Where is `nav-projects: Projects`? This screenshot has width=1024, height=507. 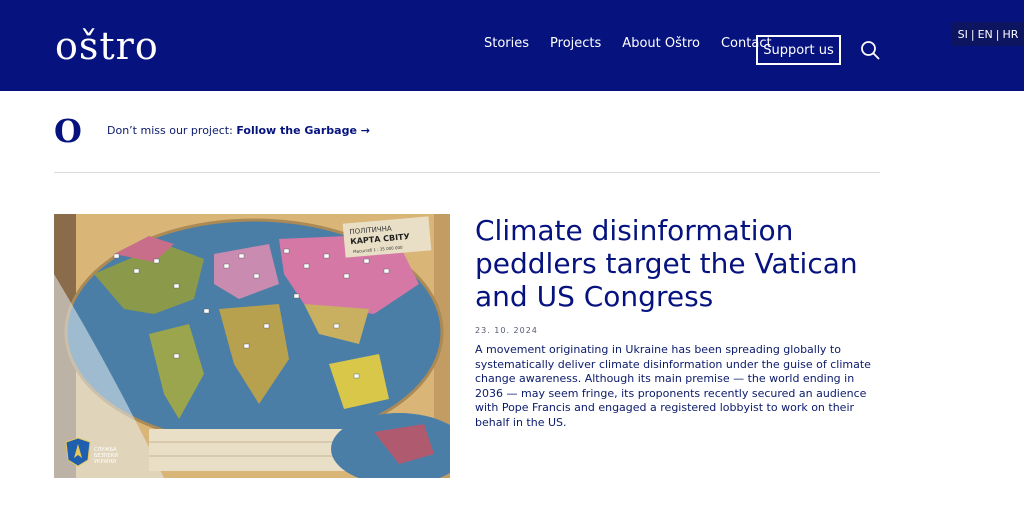
nav-projects: Projects is located at coordinates (575, 43).